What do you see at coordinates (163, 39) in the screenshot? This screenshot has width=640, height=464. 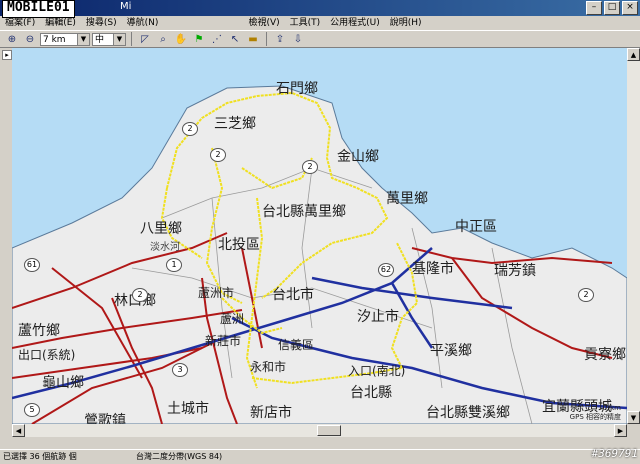 I see `magnify-icon: ⌕` at bounding box center [163, 39].